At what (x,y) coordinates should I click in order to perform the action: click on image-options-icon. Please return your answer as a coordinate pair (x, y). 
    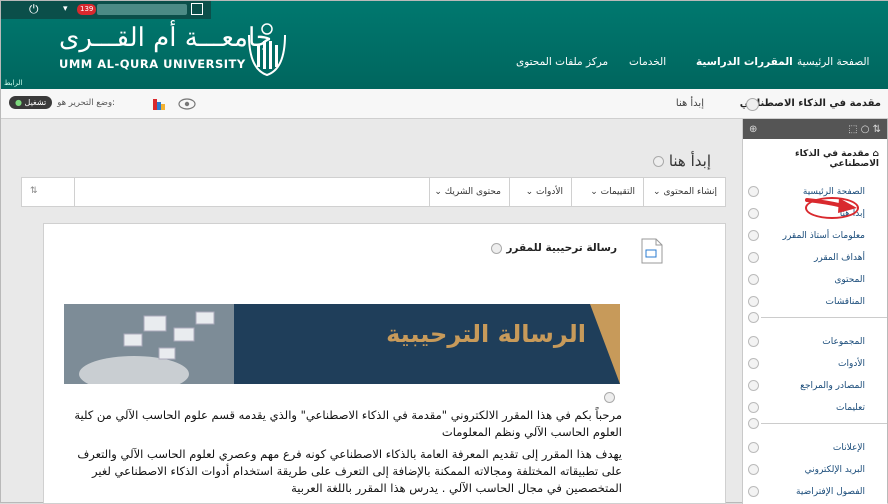
    Looking at the image, I should click on (609, 397).